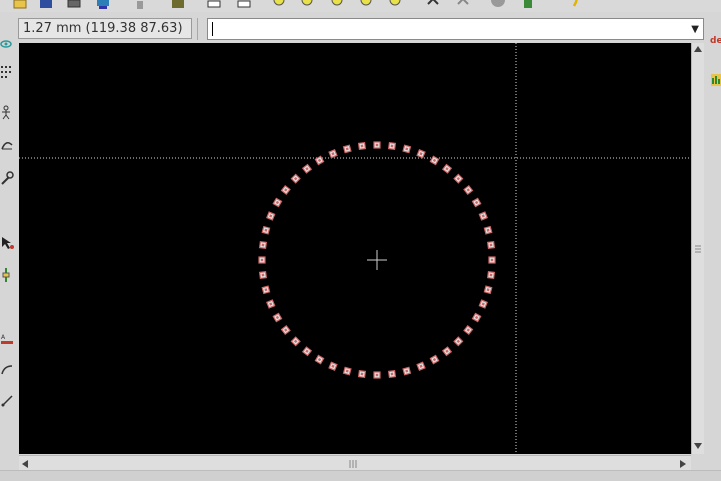 Image resolution: width=721 pixels, height=481 pixels. I want to click on vertical-scrollbar, so click(697, 248).